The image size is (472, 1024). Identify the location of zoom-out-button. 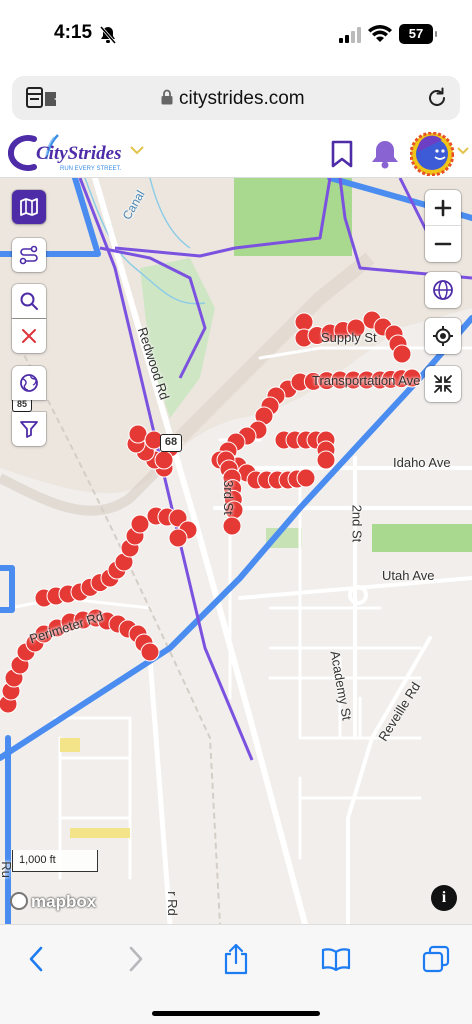
(443, 244).